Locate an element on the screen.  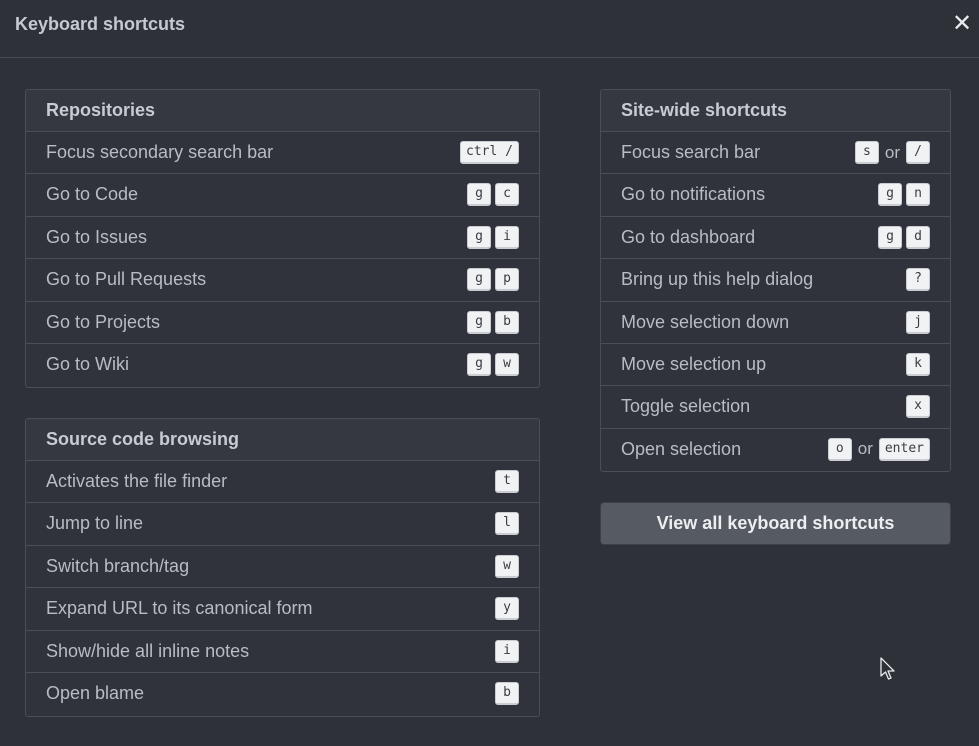
shortcut-keys: gb is located at coordinates (493, 322).